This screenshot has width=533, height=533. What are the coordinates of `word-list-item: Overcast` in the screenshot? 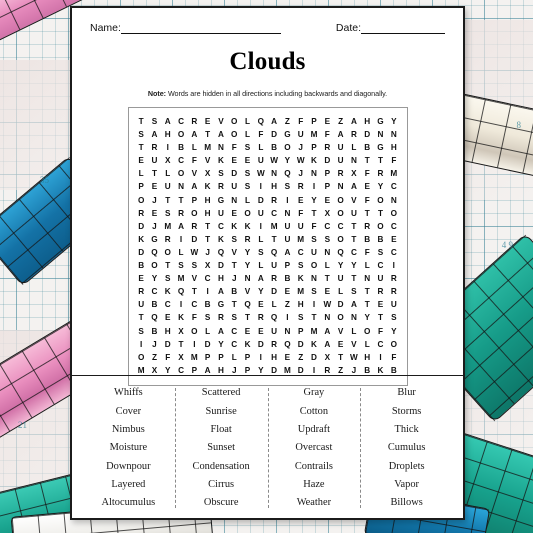 It's located at (314, 448).